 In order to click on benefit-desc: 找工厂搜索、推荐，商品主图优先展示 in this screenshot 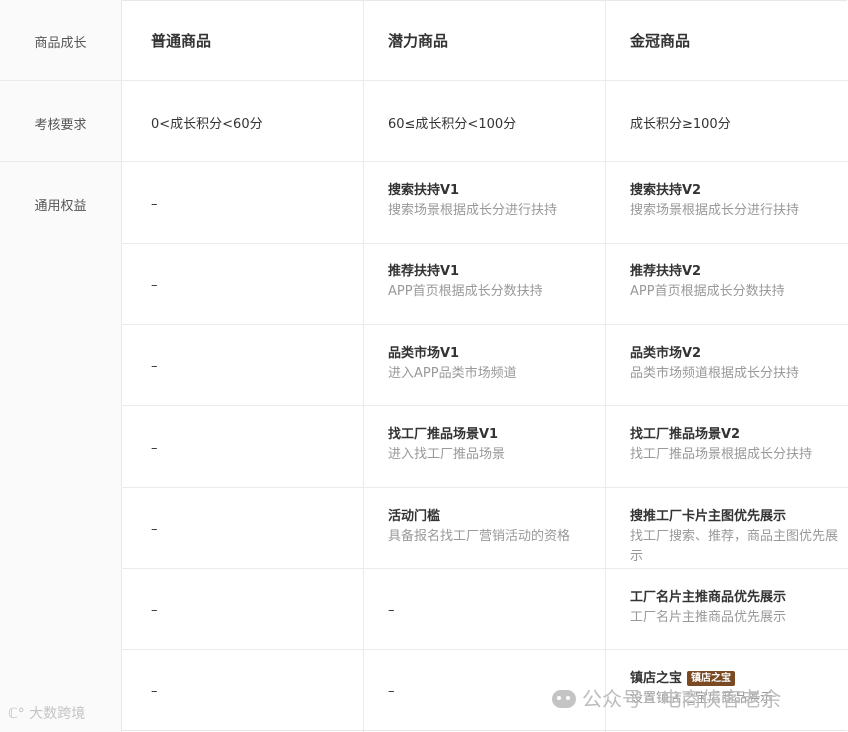, I will do `click(734, 546)`.